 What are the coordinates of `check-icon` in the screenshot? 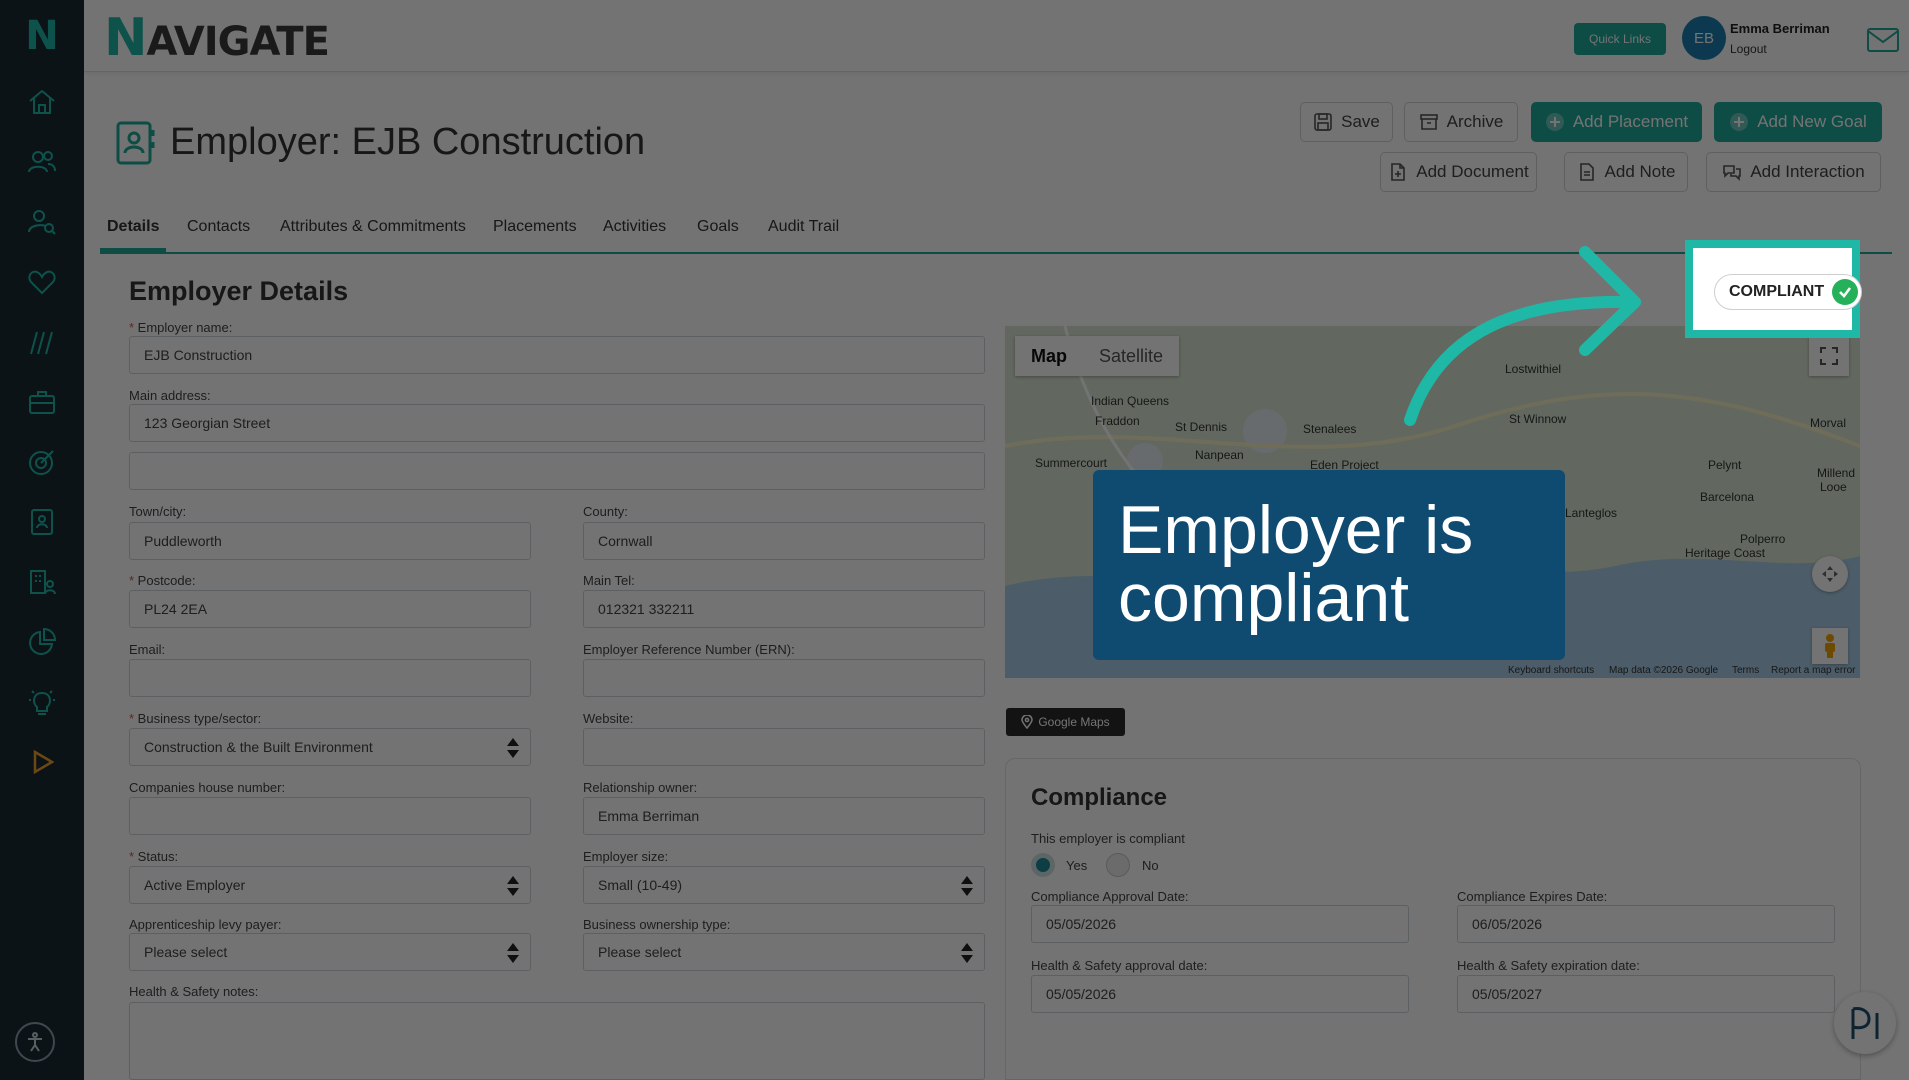 It's located at (1845, 292).